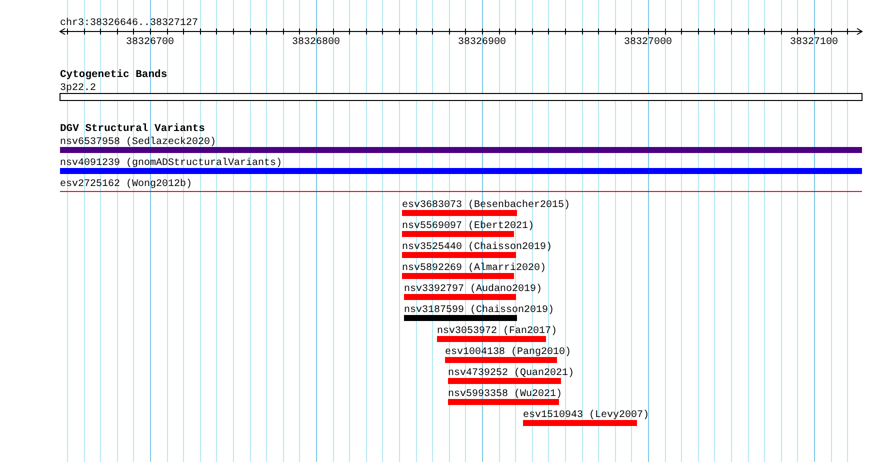 Image resolution: width=890 pixels, height=462 pixels. I want to click on region-label: chr3:38326646..38327127, so click(129, 23).